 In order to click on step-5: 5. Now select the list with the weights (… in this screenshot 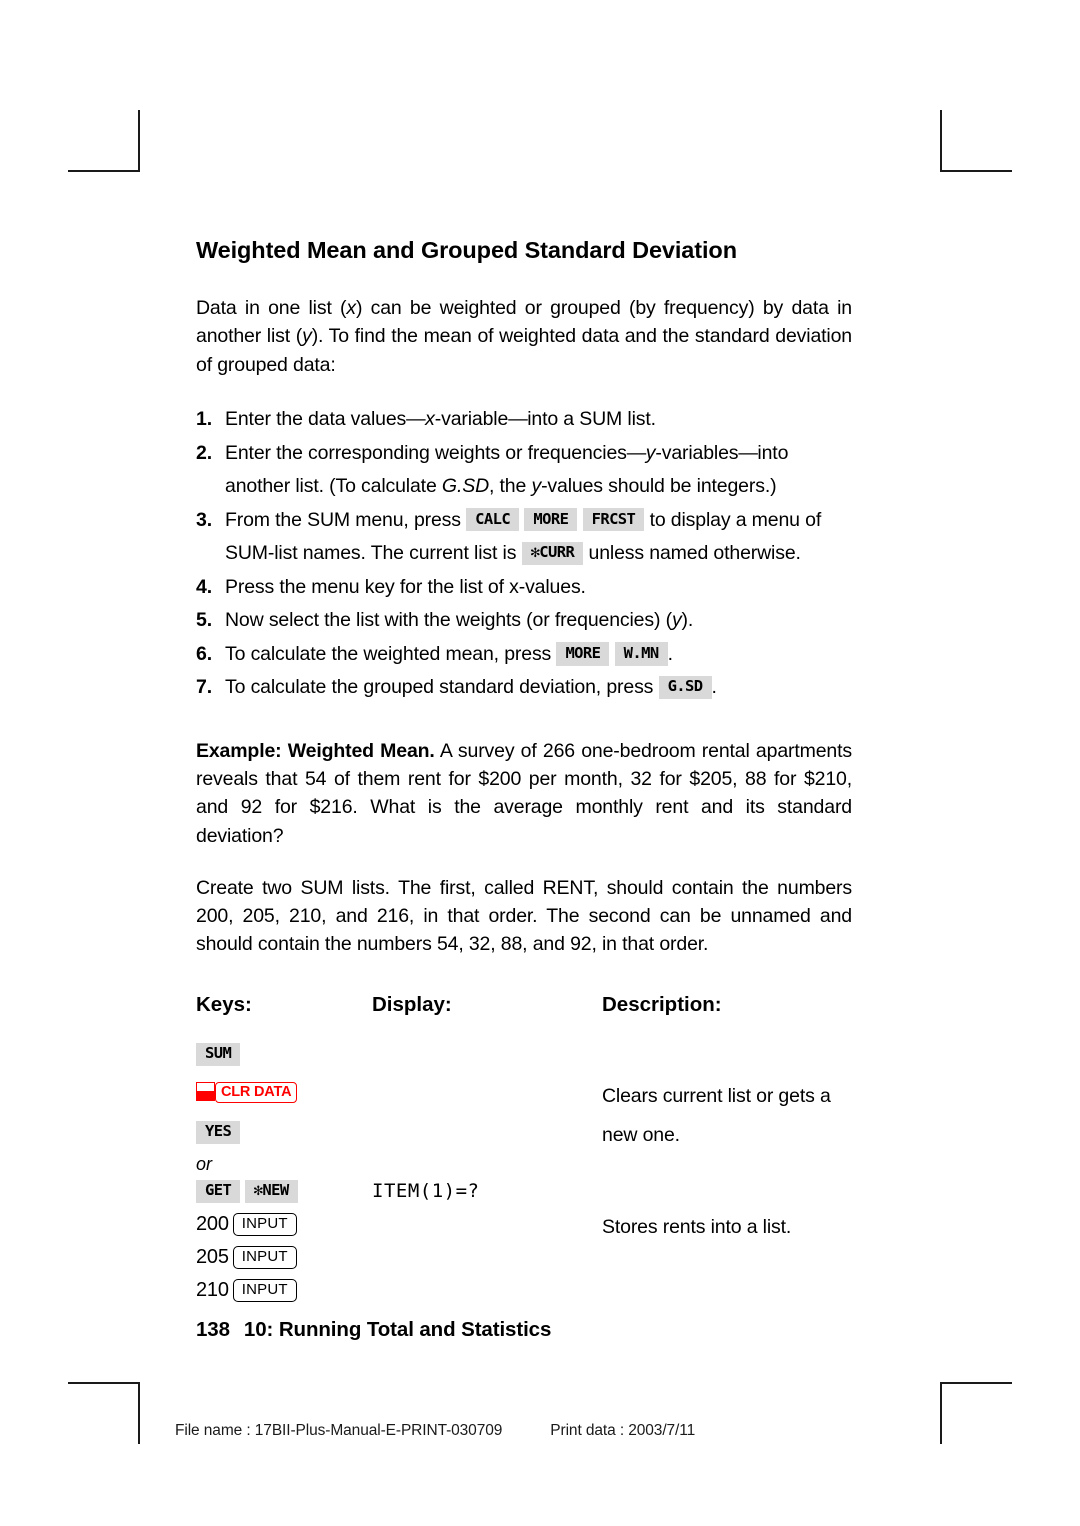, I will do `click(524, 621)`.